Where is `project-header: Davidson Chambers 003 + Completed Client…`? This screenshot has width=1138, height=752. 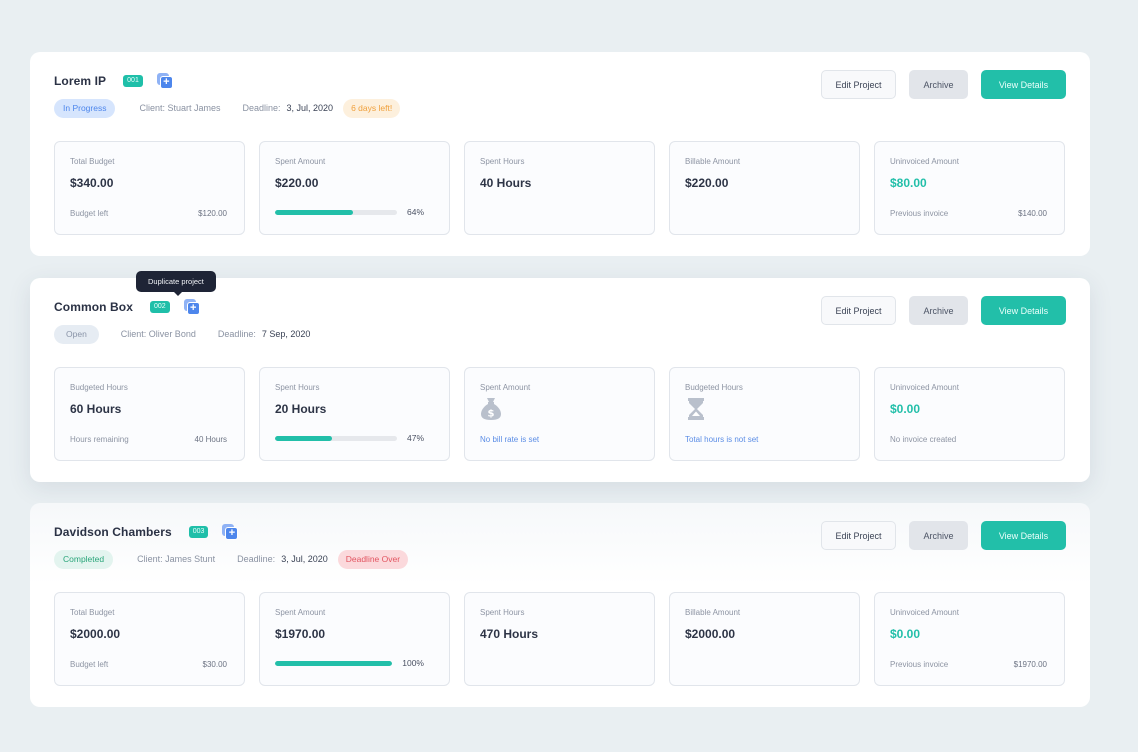 project-header: Davidson Chambers 003 + Completed Client… is located at coordinates (231, 548).